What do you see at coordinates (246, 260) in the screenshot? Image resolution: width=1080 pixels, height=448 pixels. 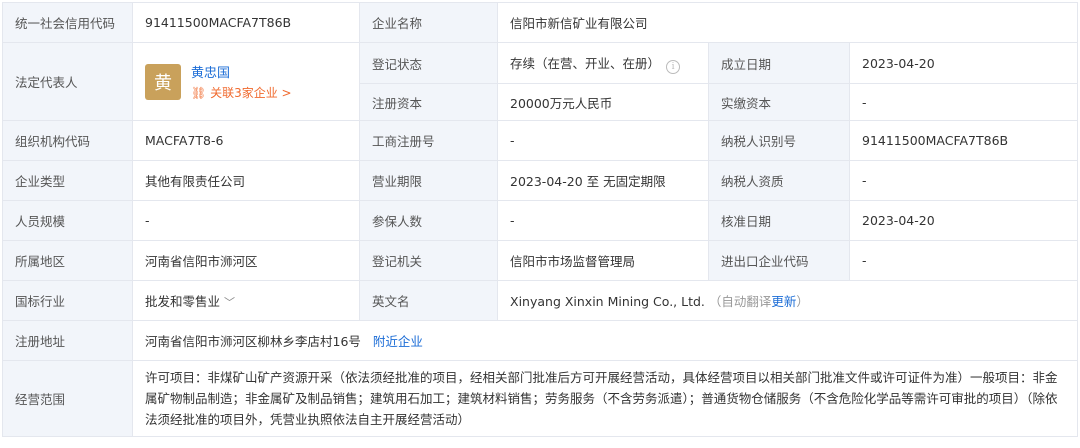 I see `value-region: 河南省信阳市浉河区` at bounding box center [246, 260].